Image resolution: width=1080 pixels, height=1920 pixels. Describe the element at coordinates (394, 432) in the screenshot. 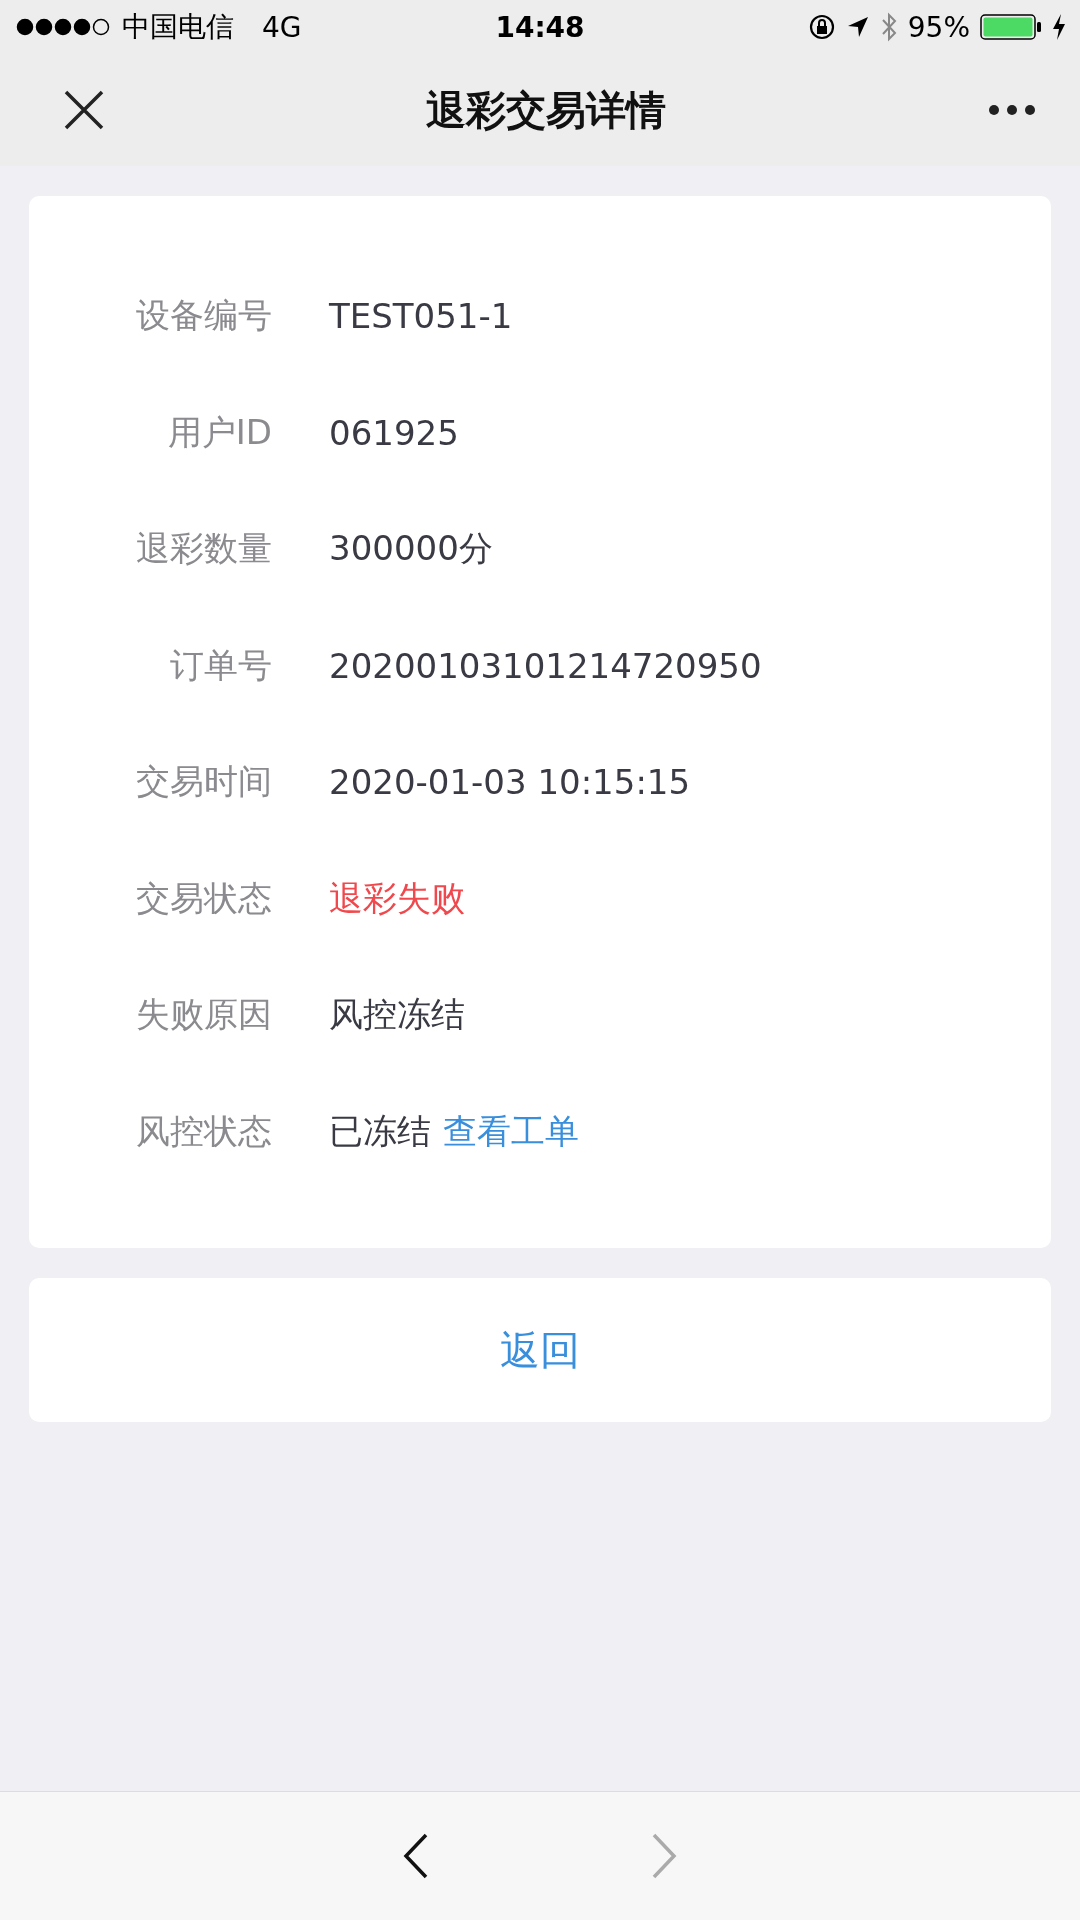

I see `field-value: 061925` at that location.